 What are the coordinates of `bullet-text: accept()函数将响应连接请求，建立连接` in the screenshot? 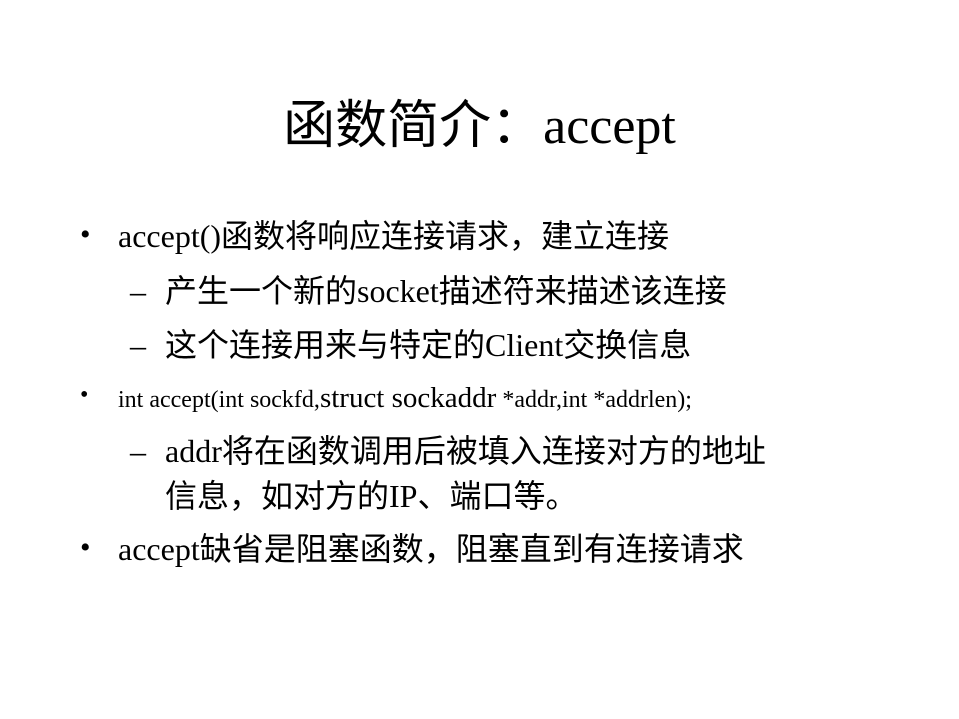 It's located at (394, 236).